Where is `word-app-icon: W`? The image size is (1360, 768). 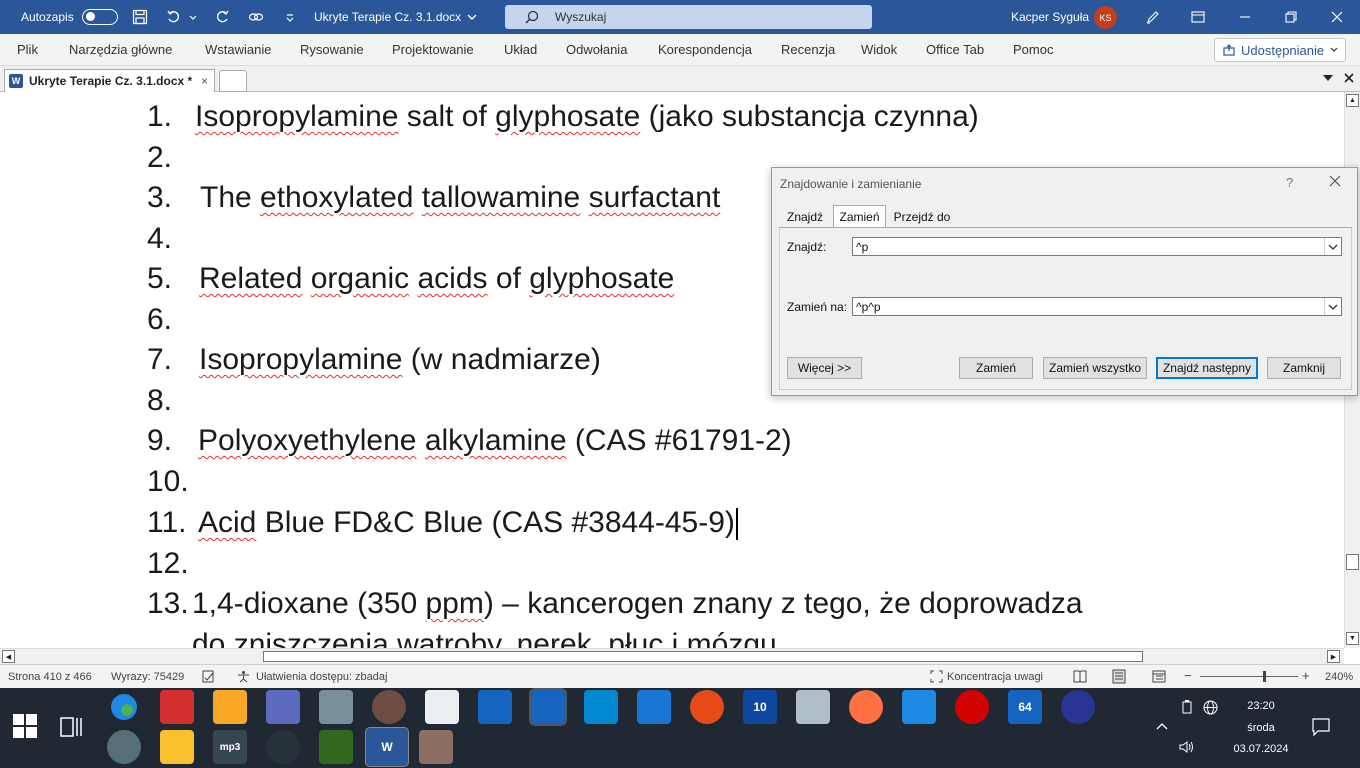 word-app-icon: W is located at coordinates (387, 747).